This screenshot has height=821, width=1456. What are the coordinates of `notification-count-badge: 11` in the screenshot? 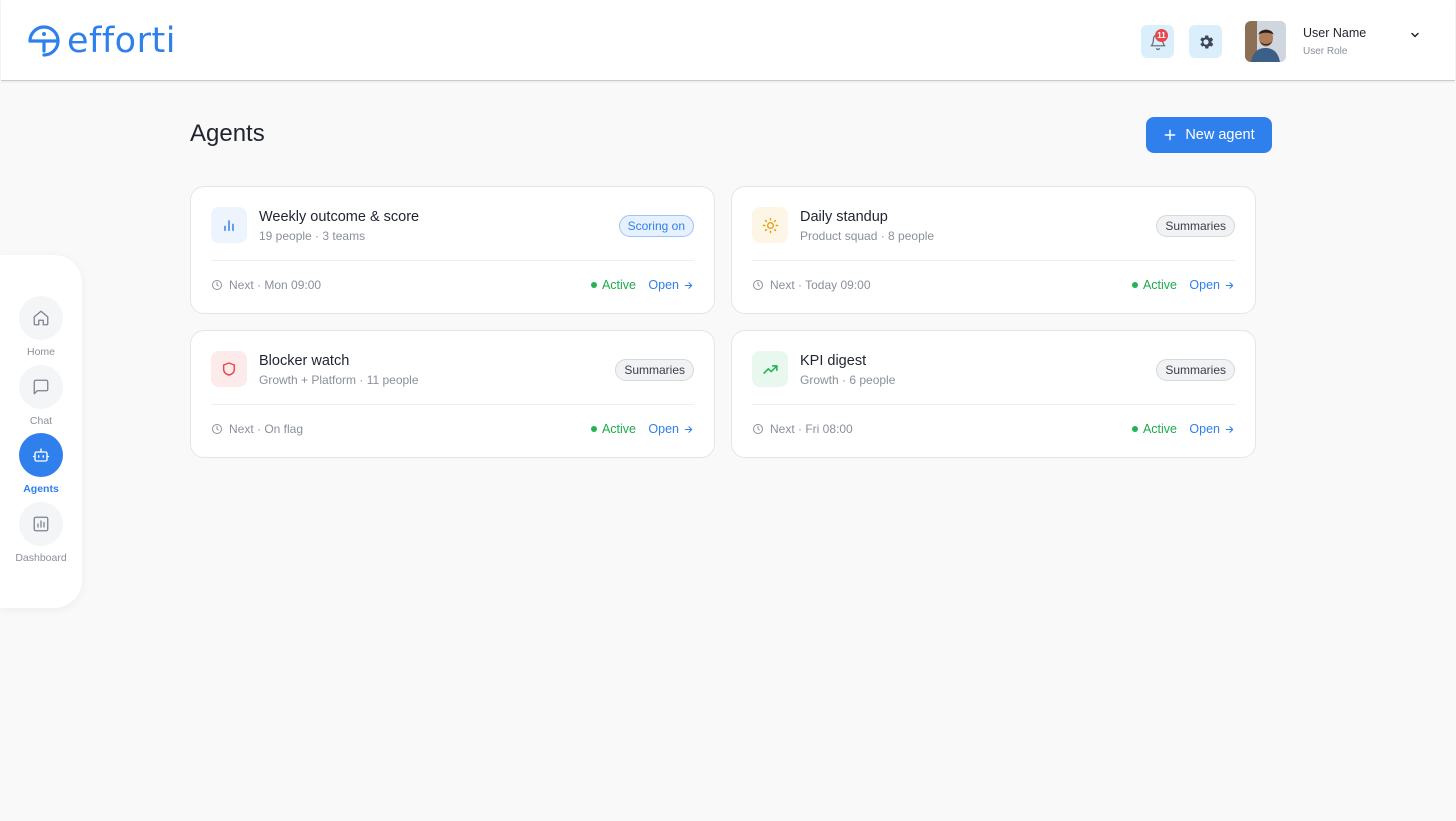 It's located at (1161, 35).